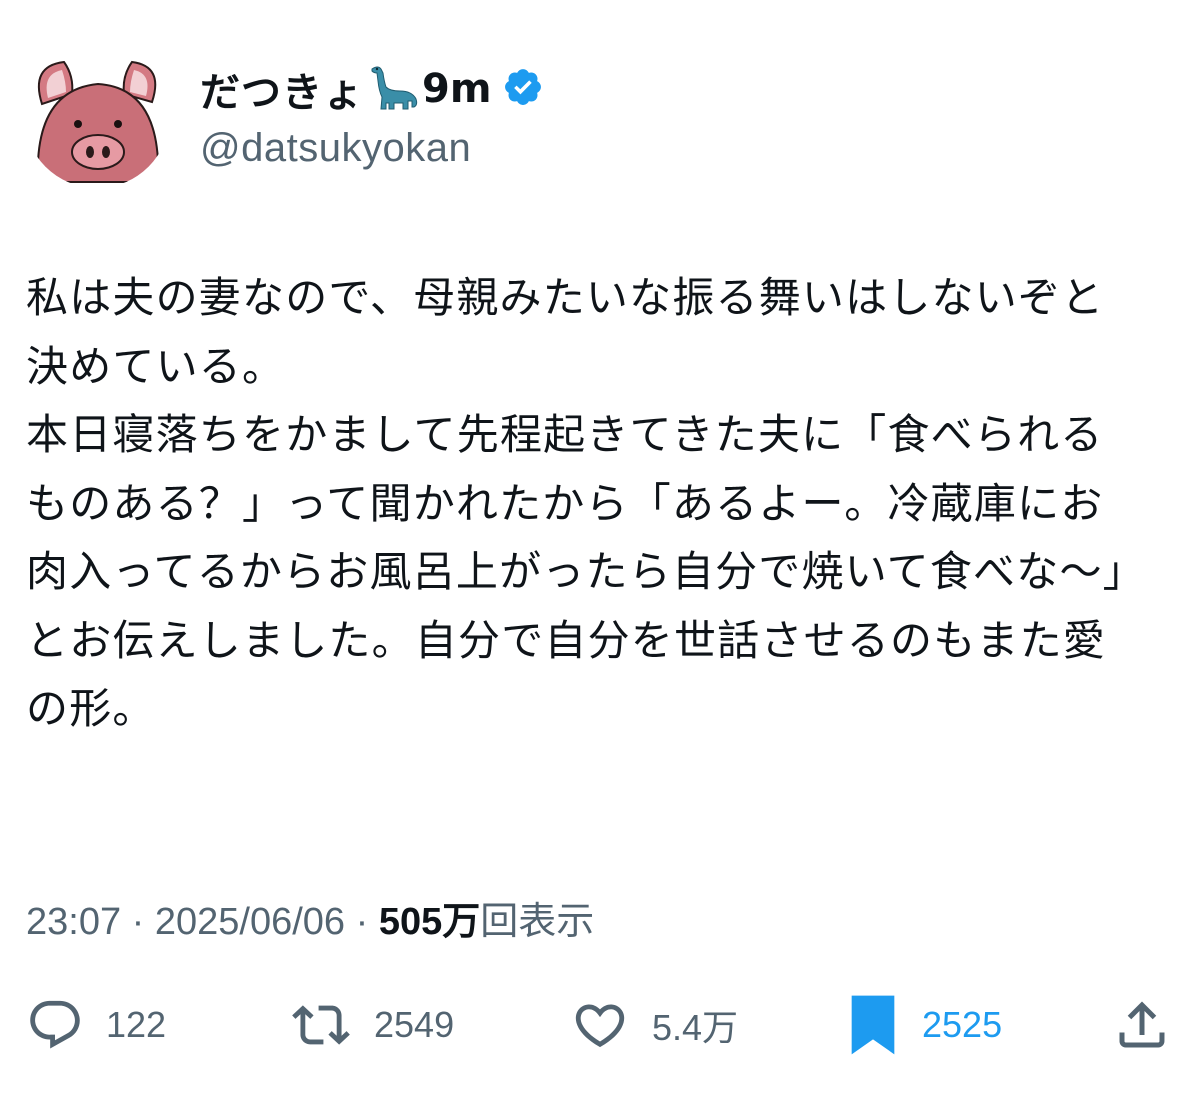 The height and width of the screenshot is (1115, 1200). What do you see at coordinates (96, 1025) in the screenshot?
I see `reply-button: 122` at bounding box center [96, 1025].